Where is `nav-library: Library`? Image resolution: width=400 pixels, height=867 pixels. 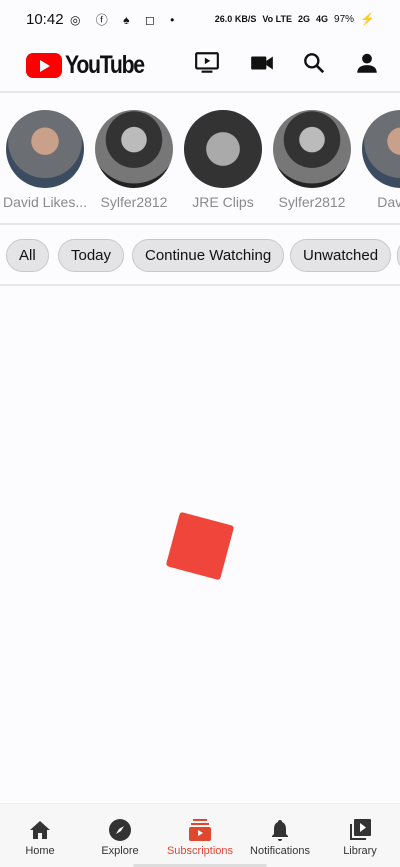 nav-library: Library is located at coordinates (360, 837).